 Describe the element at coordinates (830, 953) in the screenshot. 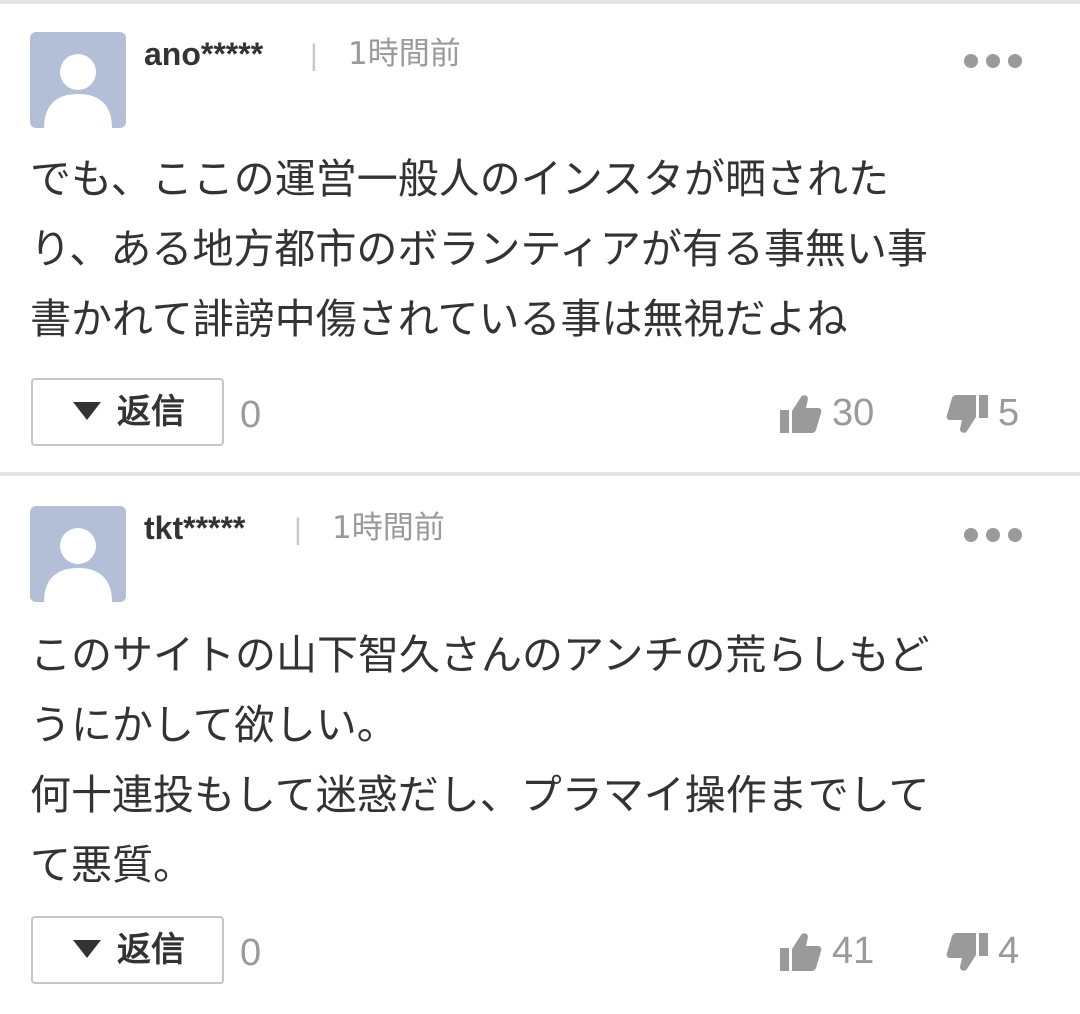

I see `like-button: 41` at that location.